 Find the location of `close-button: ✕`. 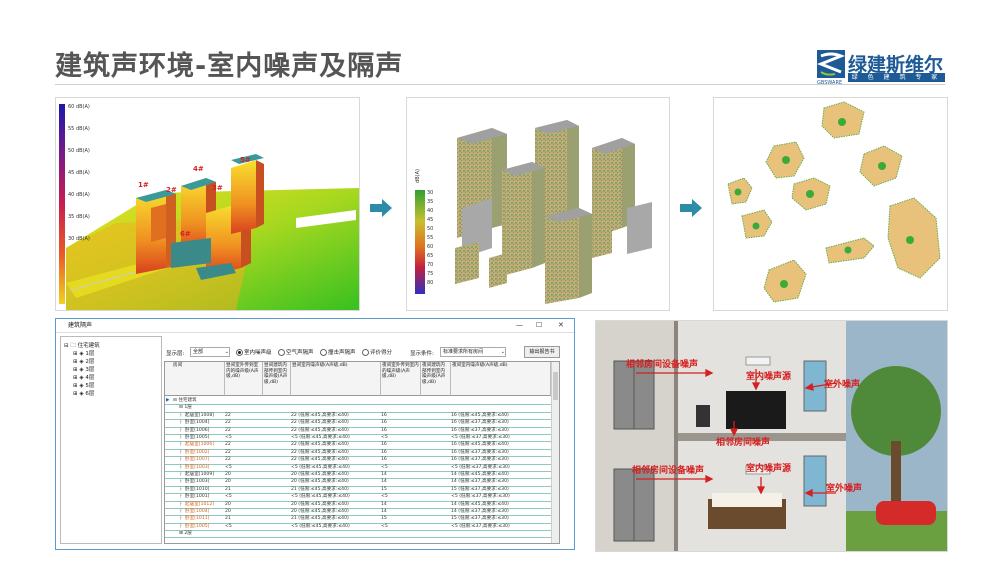

close-button: ✕ is located at coordinates (561, 325).